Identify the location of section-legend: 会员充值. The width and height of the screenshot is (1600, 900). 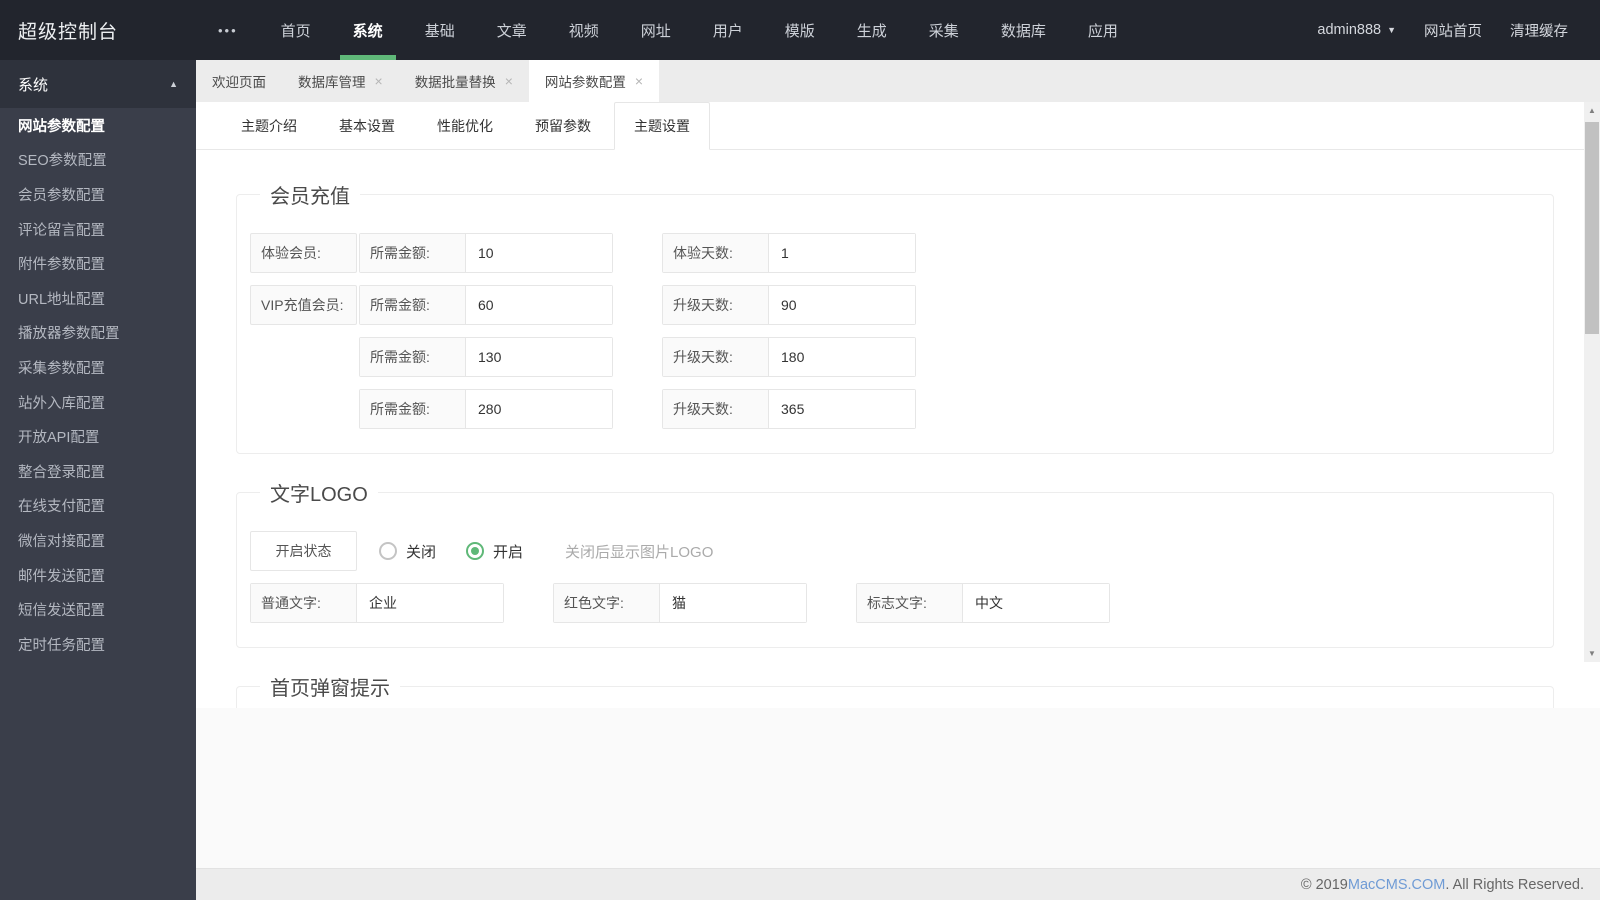
(310, 197).